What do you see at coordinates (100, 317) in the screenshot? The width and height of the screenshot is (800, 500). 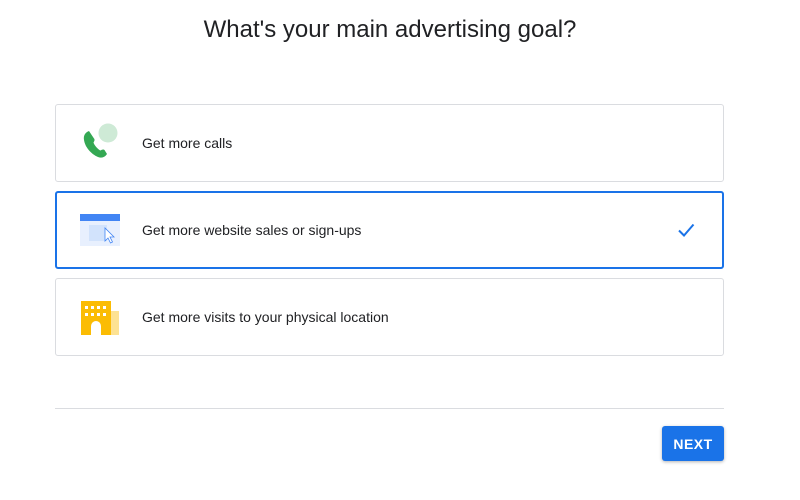 I see `storefront-icon` at bounding box center [100, 317].